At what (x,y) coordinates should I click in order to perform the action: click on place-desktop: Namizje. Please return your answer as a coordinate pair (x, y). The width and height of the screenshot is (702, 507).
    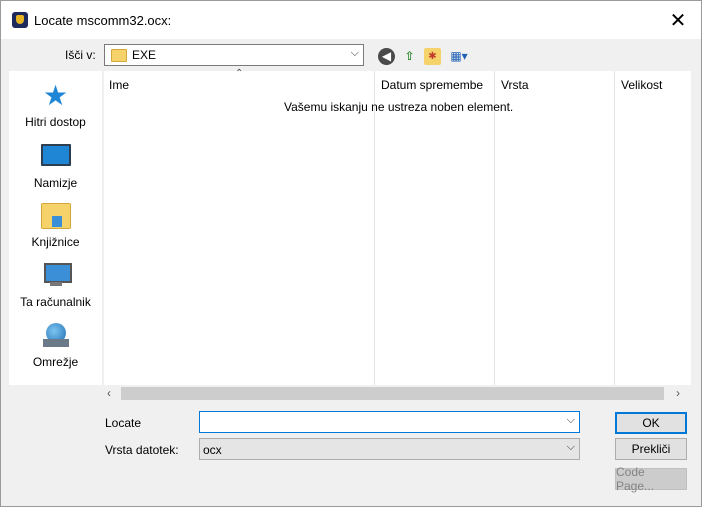
    Looking at the image, I should click on (55, 167).